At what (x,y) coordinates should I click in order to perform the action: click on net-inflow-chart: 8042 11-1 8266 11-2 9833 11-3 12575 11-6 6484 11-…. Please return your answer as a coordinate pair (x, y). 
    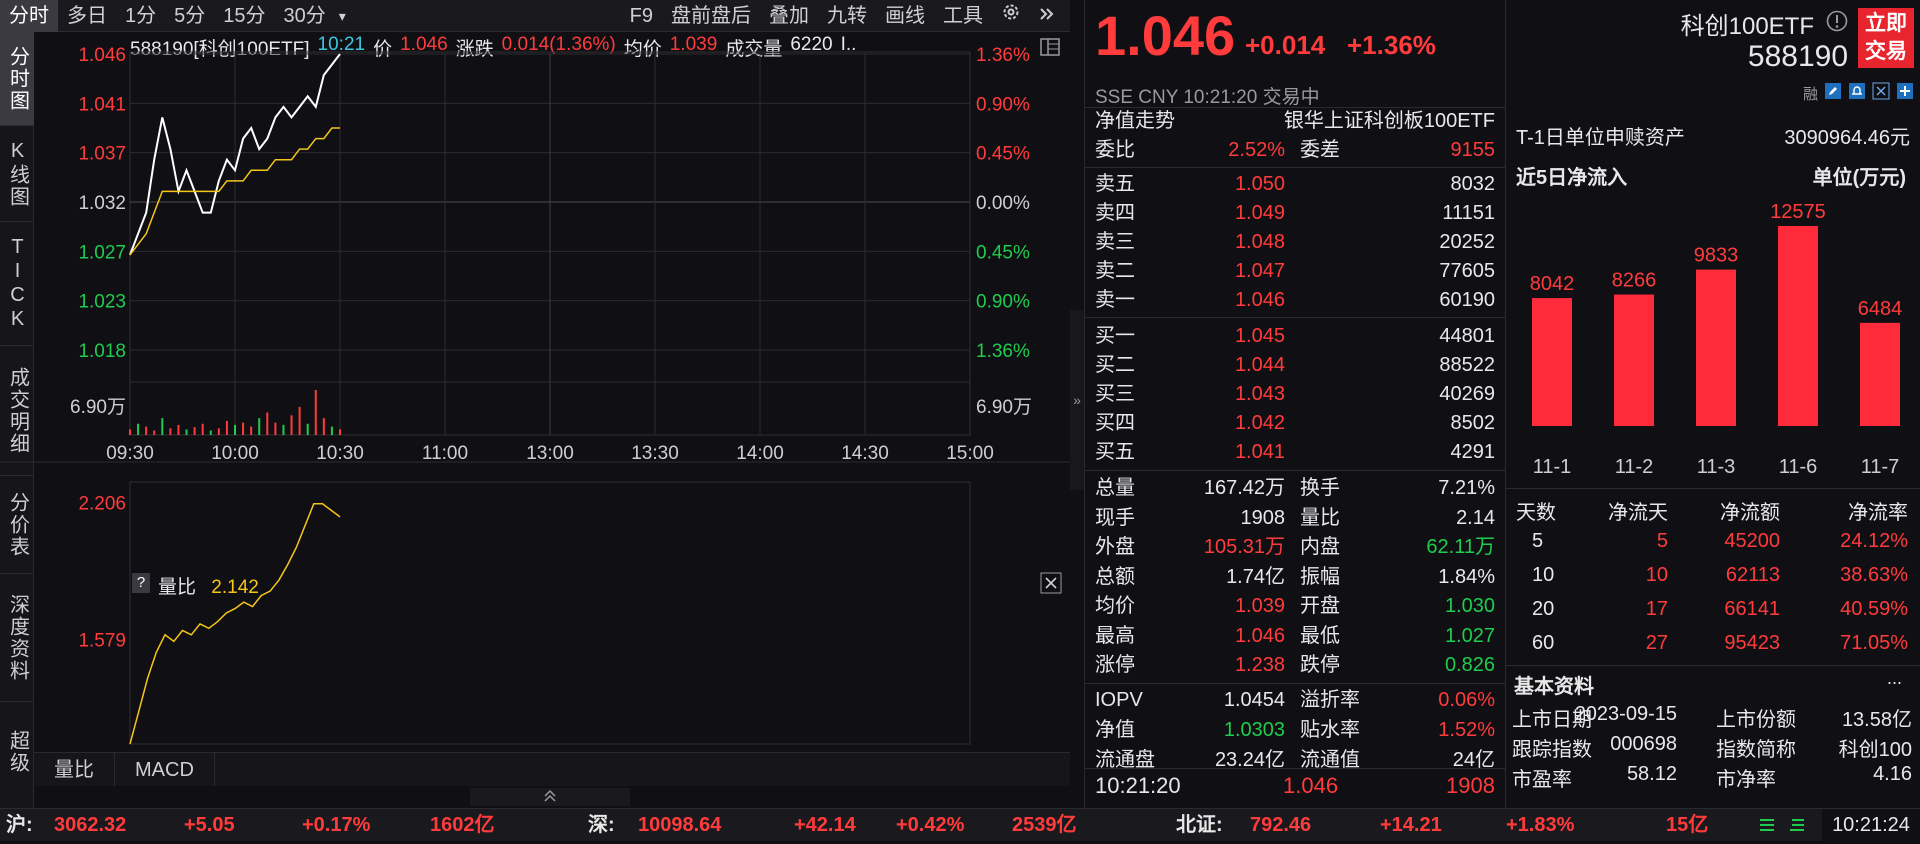
    Looking at the image, I should click on (1716, 339).